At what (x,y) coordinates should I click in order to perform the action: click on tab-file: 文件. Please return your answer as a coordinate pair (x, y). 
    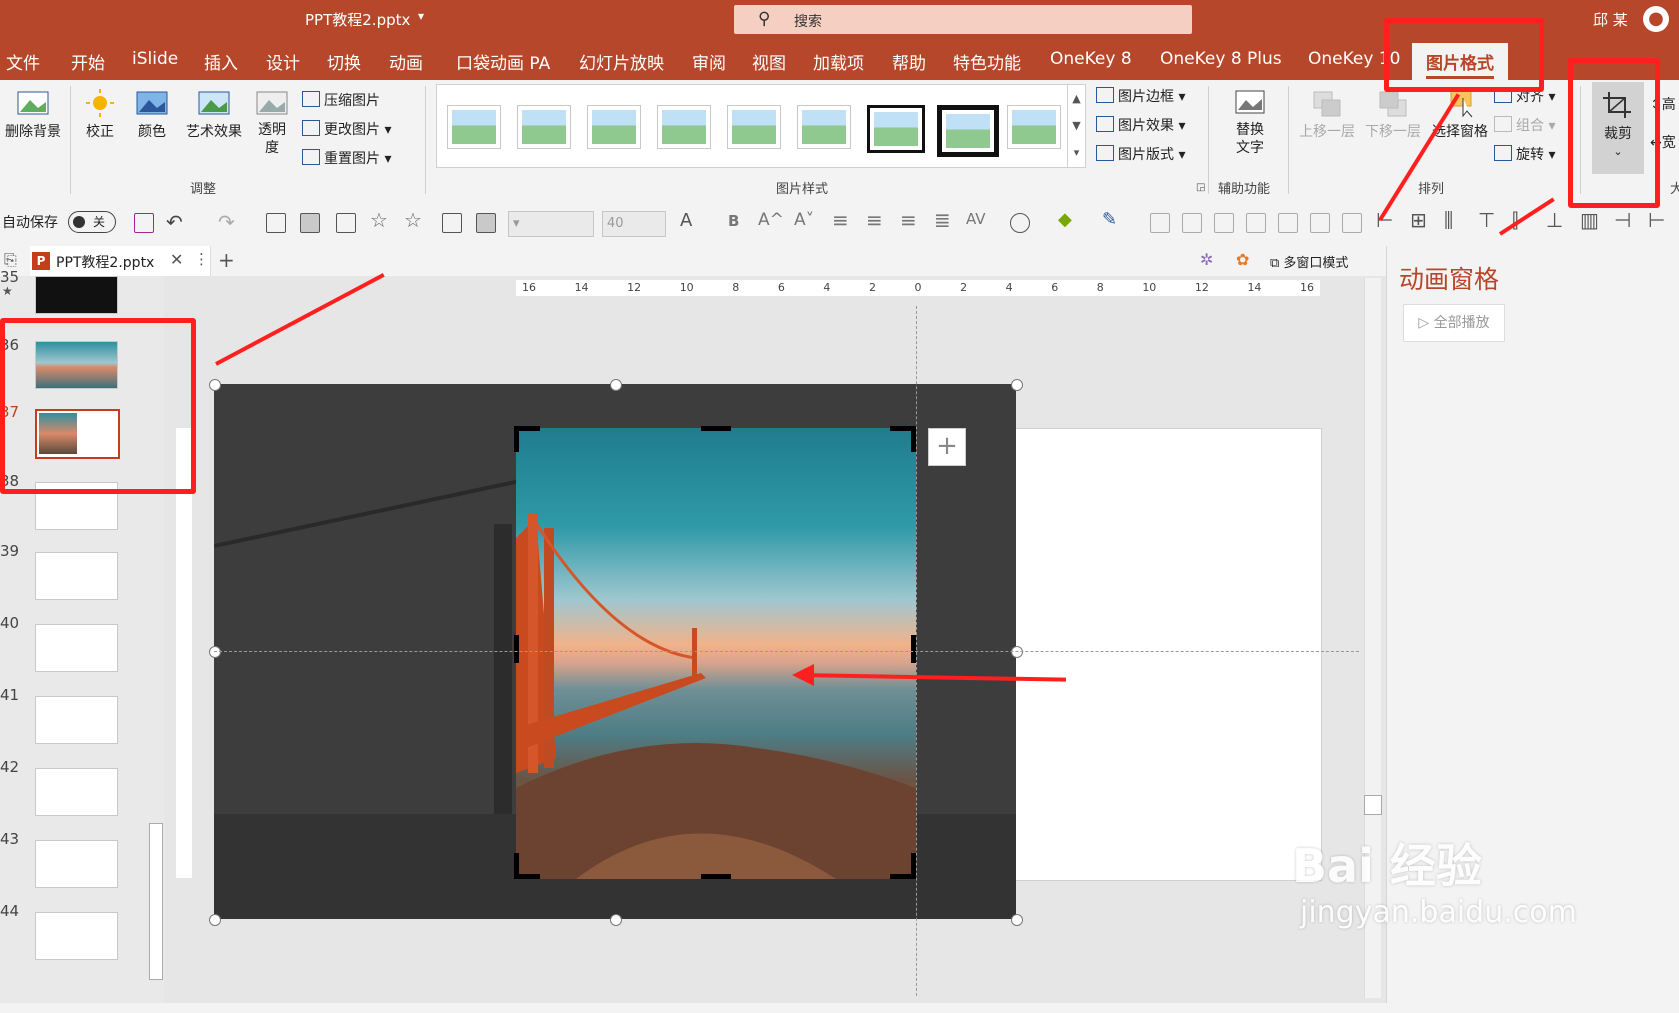
    Looking at the image, I should click on (23, 61).